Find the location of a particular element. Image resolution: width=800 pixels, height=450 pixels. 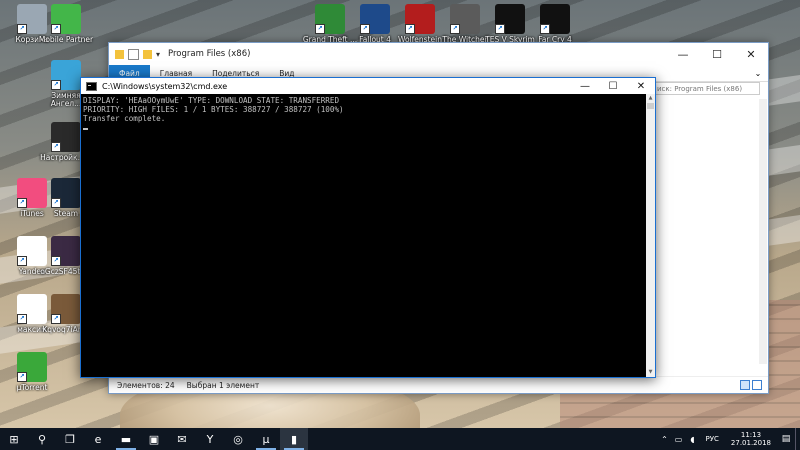

folder-icon is located at coordinates (119, 54).